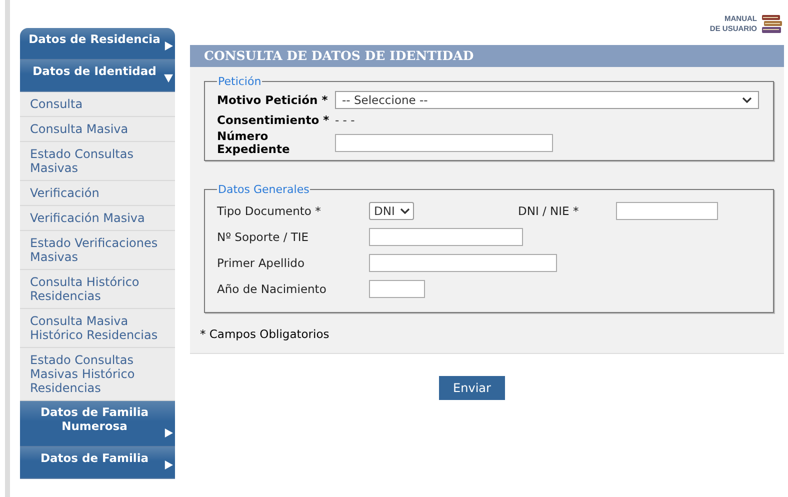  What do you see at coordinates (345, 120) in the screenshot?
I see `consent-value: - - -` at bounding box center [345, 120].